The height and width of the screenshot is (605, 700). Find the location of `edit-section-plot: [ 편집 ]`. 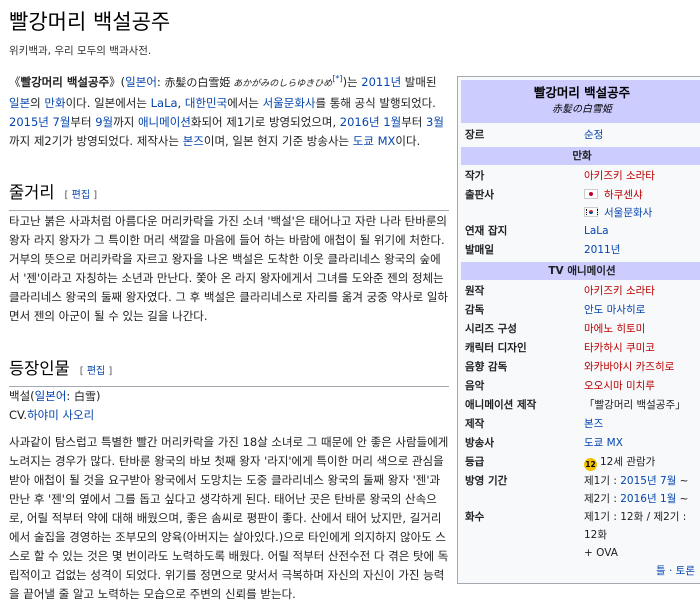

edit-section-plot: [ 편집 ] is located at coordinates (81, 195).